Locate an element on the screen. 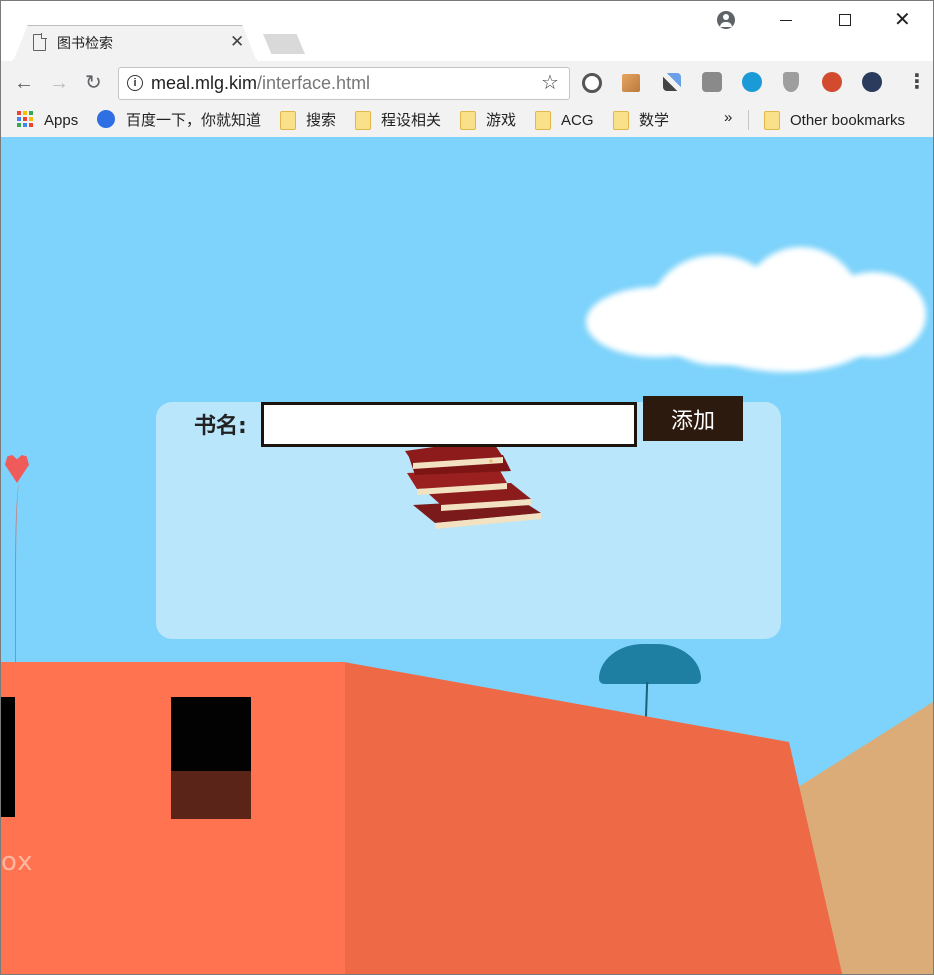 This screenshot has height=975, width=934. bookmark-search: 搜索 is located at coordinates (321, 121).